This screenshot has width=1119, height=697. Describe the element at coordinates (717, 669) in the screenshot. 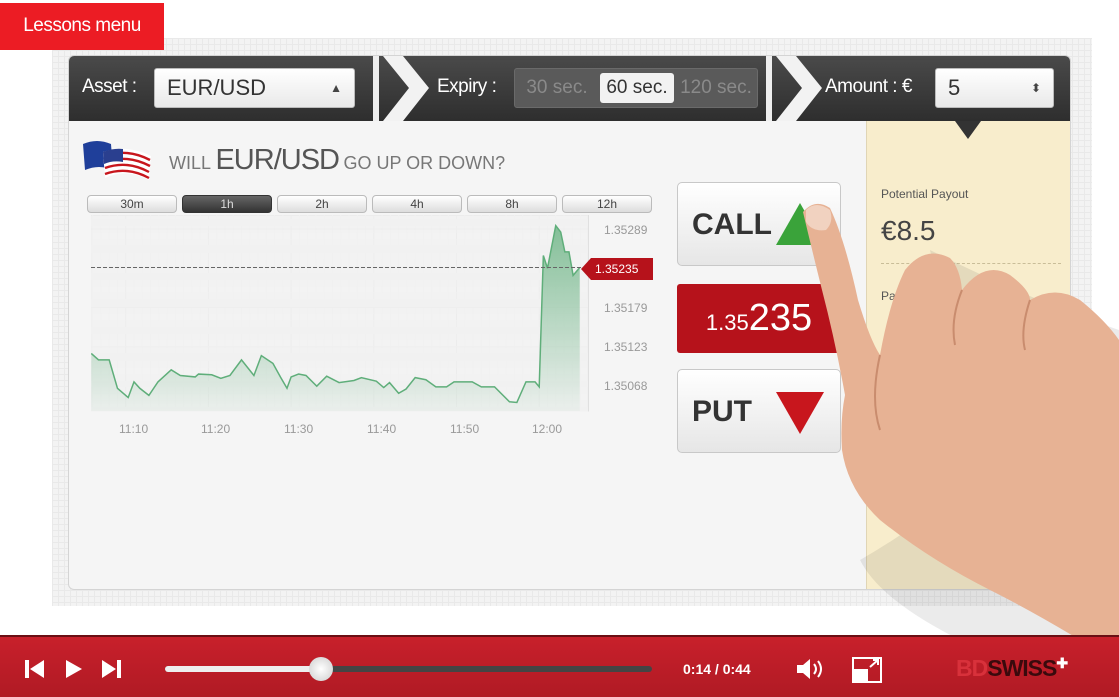

I see `time-display: 0:14 / 0:44` at that location.